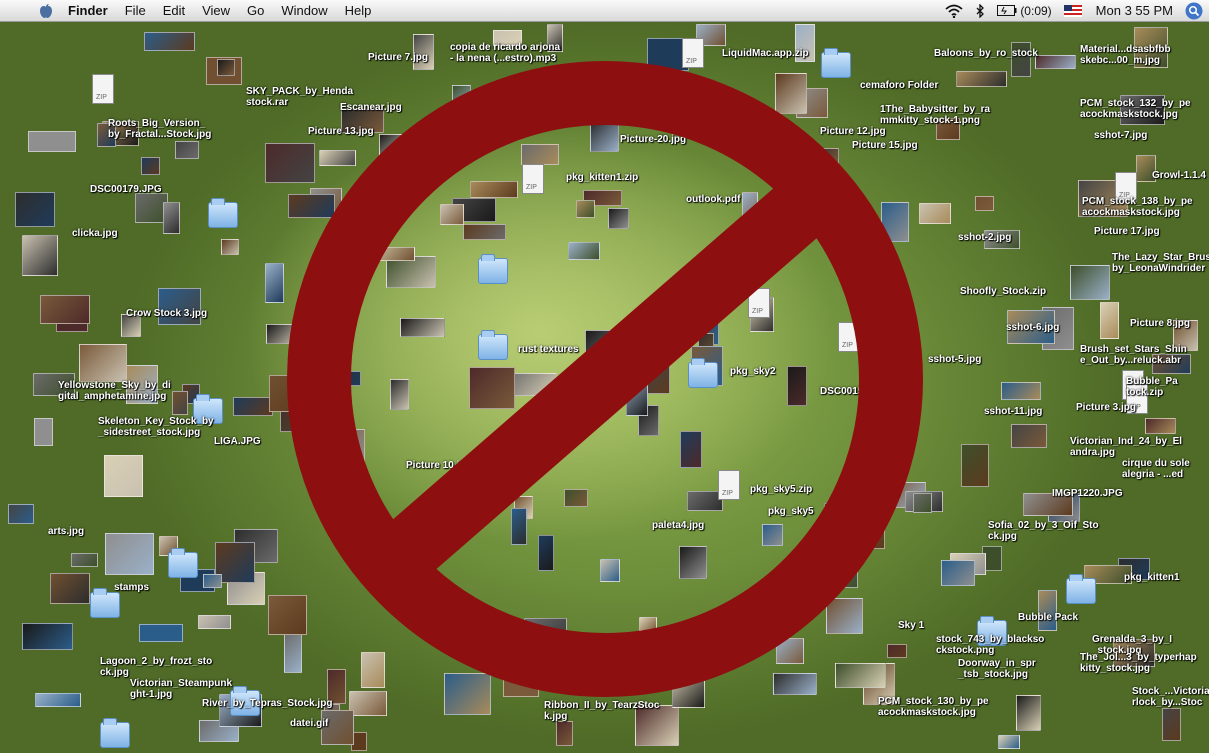 The image size is (1209, 753). Describe the element at coordinates (216, 10) in the screenshot. I see `menu-view: View` at that location.